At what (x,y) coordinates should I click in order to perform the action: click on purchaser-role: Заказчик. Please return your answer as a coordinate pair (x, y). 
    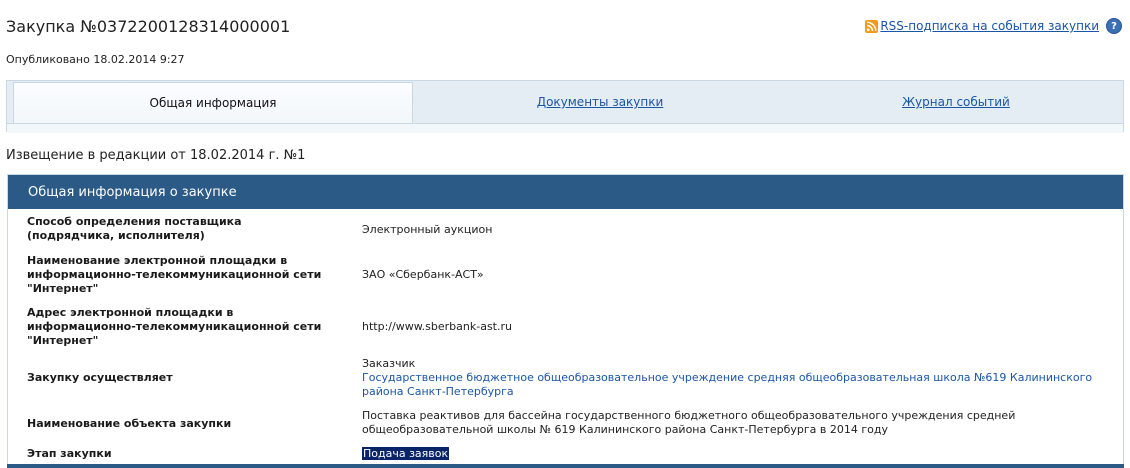
    Looking at the image, I should click on (389, 363).